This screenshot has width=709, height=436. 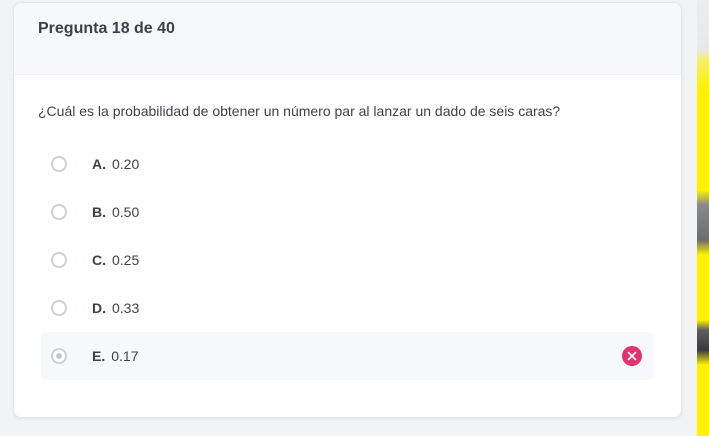 I want to click on option-letter: E., so click(x=99, y=356).